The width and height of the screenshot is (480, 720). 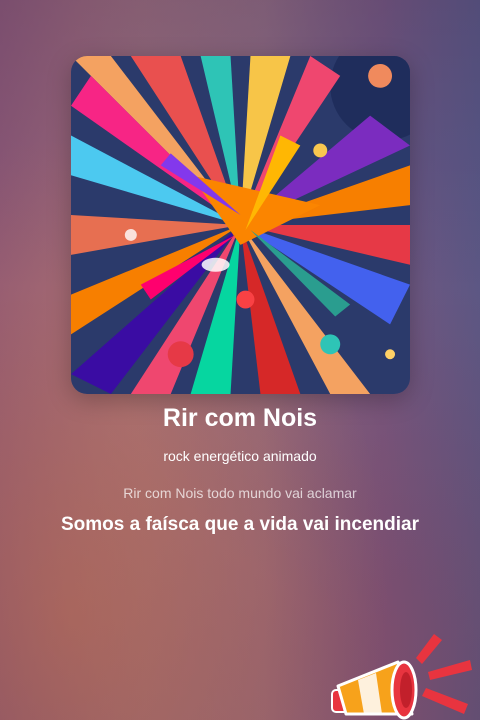 What do you see at coordinates (240, 493) in the screenshot?
I see `lyric-line-previous: Rir com Nois todo mundo vai aclamar` at bounding box center [240, 493].